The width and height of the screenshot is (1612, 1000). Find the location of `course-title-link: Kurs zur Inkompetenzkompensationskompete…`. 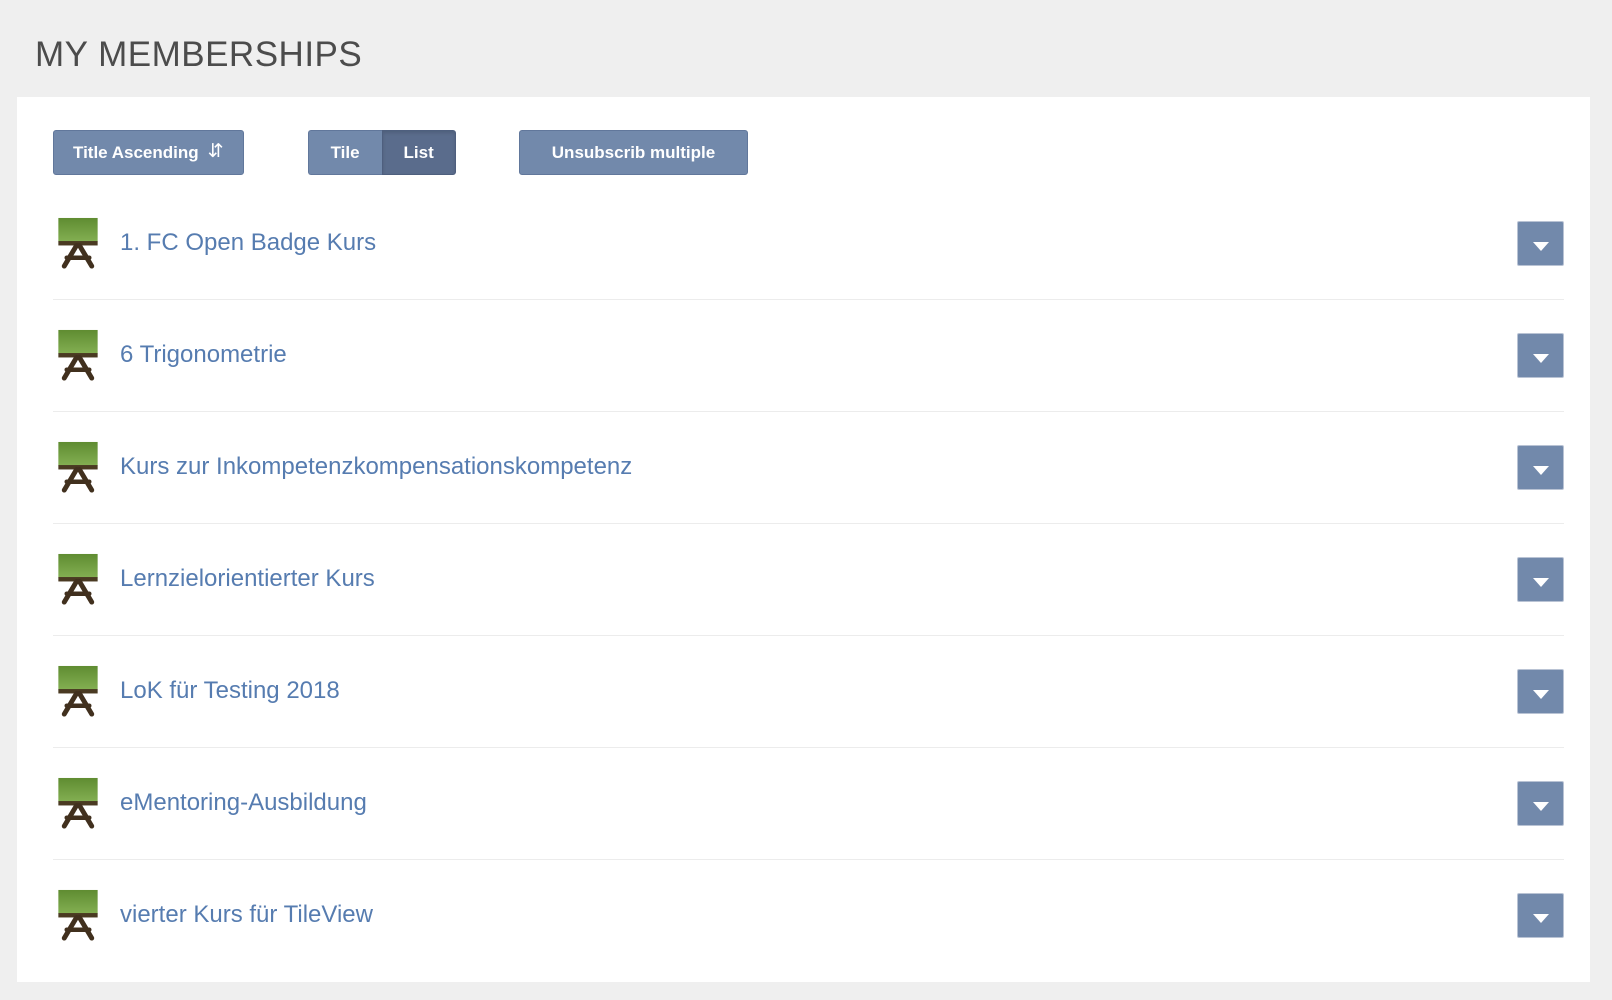

course-title-link: Kurs zur Inkompetenzkompensationskompete… is located at coordinates (376, 467).